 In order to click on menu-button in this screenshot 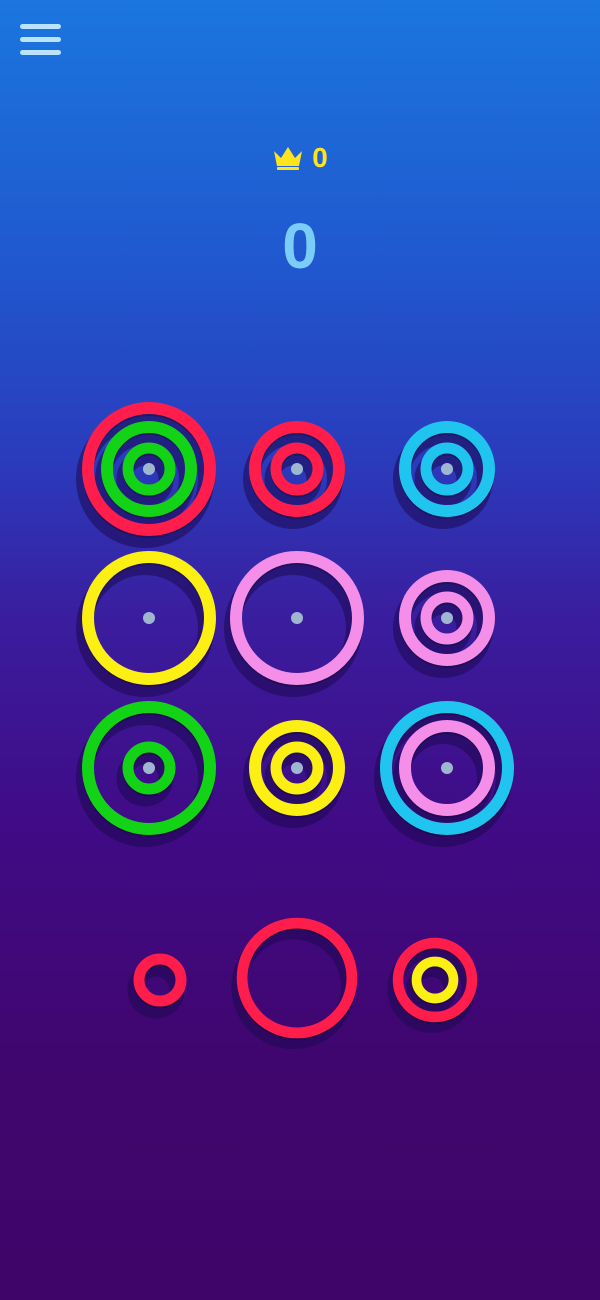, I will do `click(41, 41)`.